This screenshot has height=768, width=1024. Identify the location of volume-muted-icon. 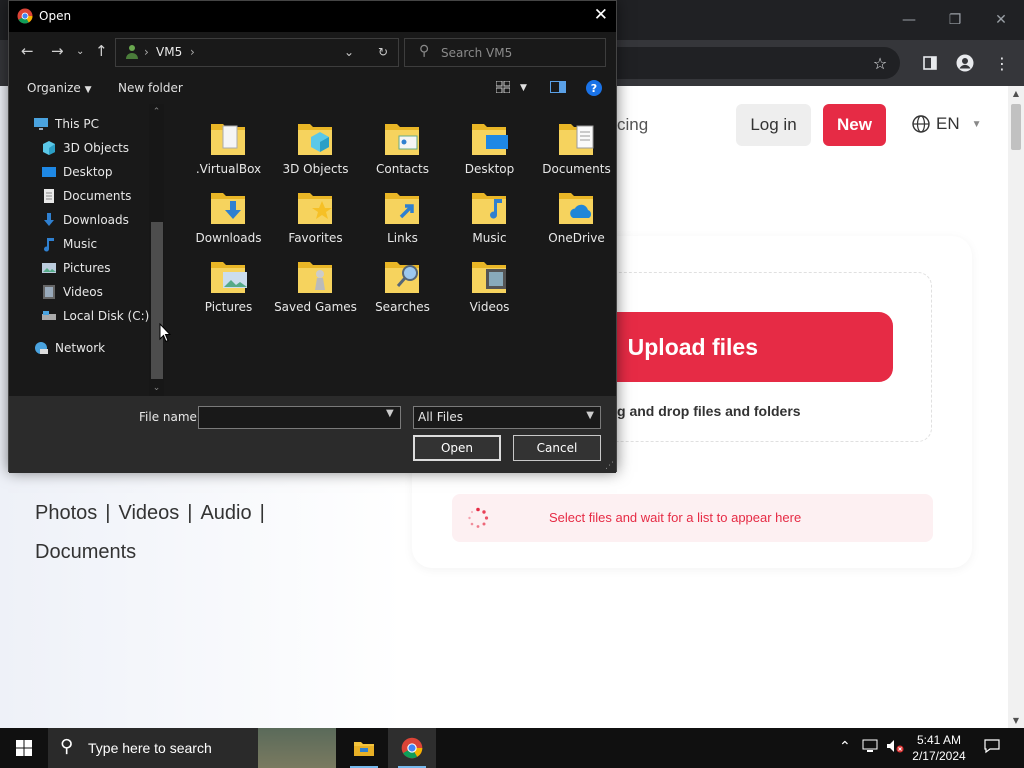
(895, 748).